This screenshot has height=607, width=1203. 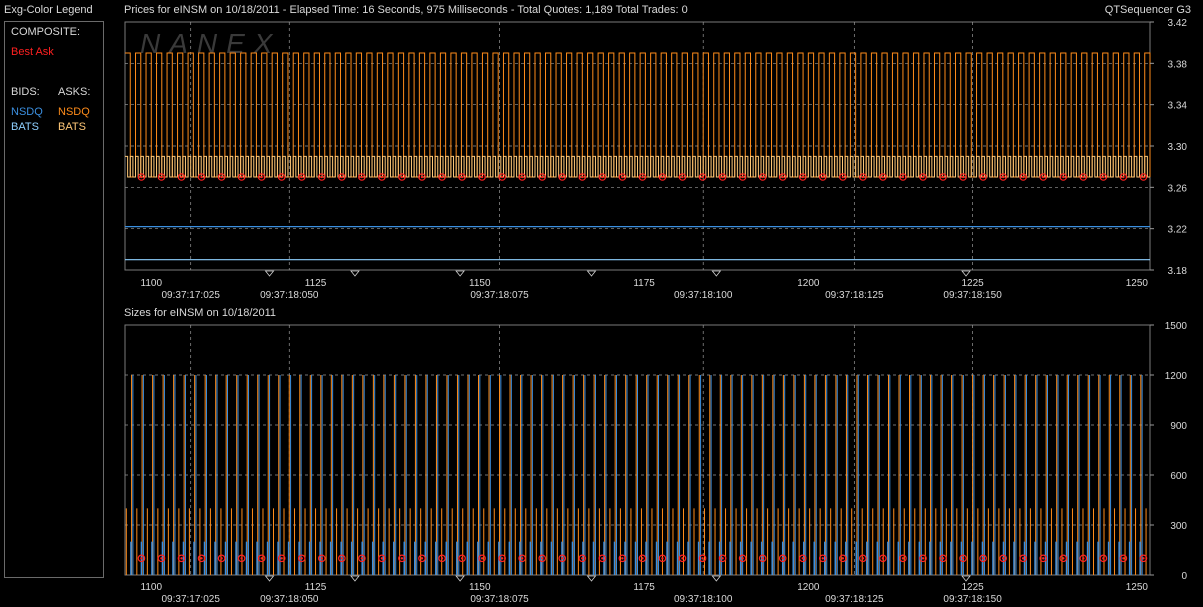 I want to click on price-time-label: 09:37:18:125, so click(x=854, y=295).